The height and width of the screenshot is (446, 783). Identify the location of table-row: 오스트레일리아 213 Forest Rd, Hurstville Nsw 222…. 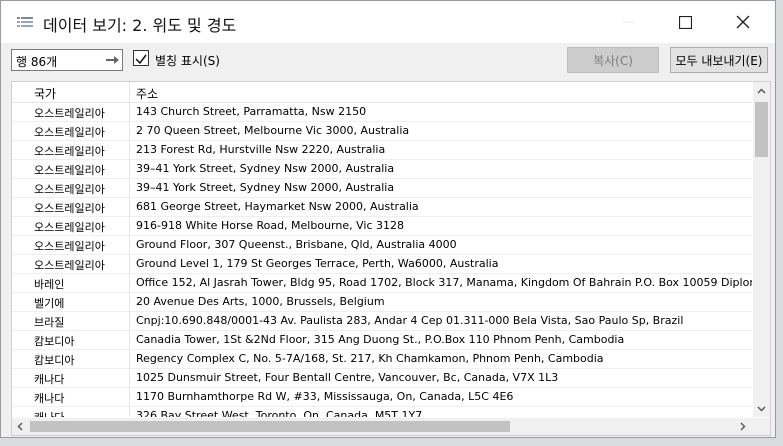
(382, 150).